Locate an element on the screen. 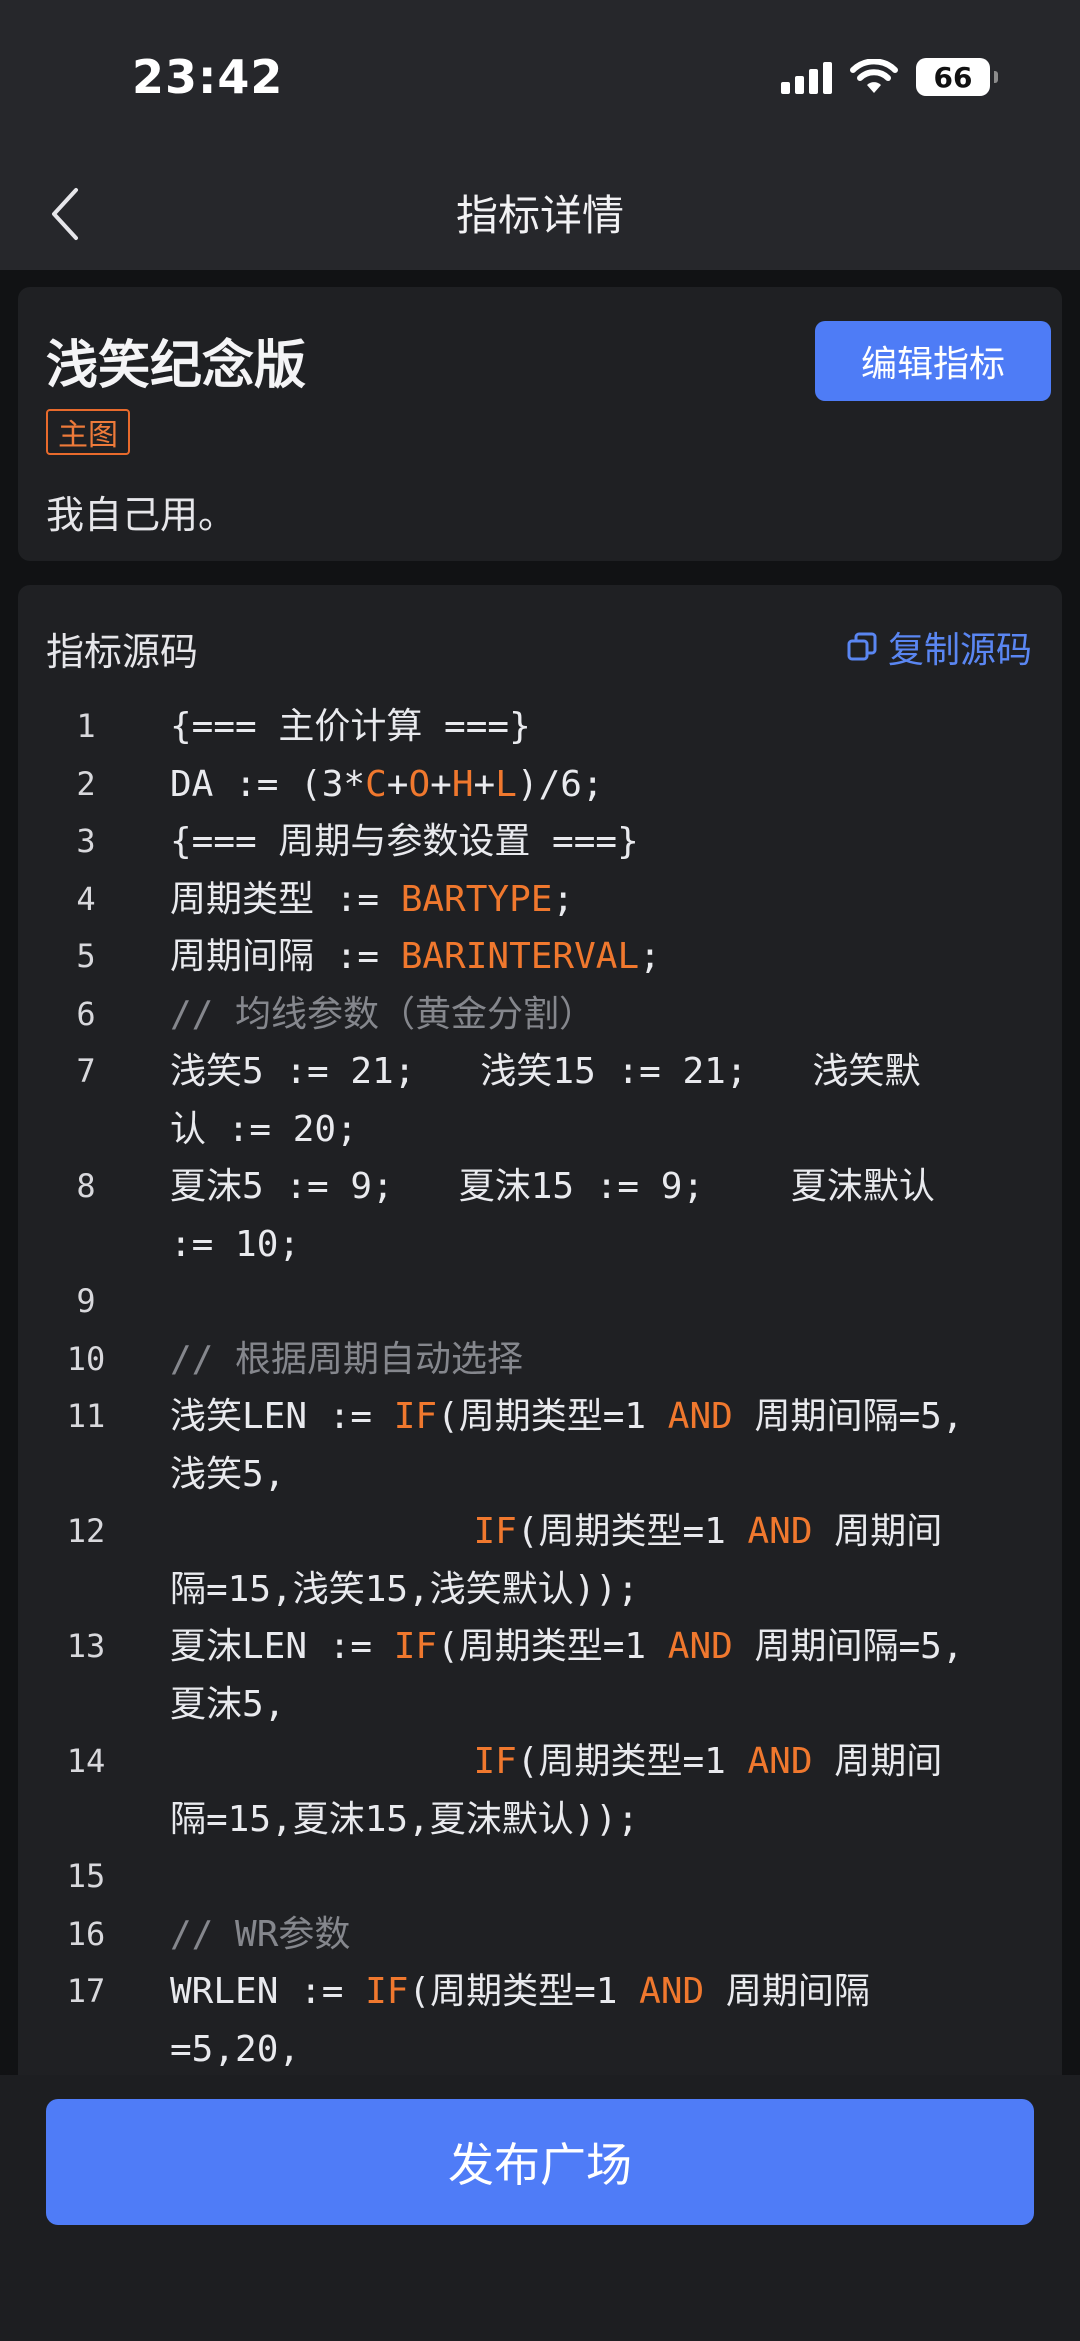 Image resolution: width=1080 pixels, height=2341 pixels. code-line: 7 浅笑5 := 21; 浅笑15 := 21; 浅笑默认 := 20; is located at coordinates (540, 1100).